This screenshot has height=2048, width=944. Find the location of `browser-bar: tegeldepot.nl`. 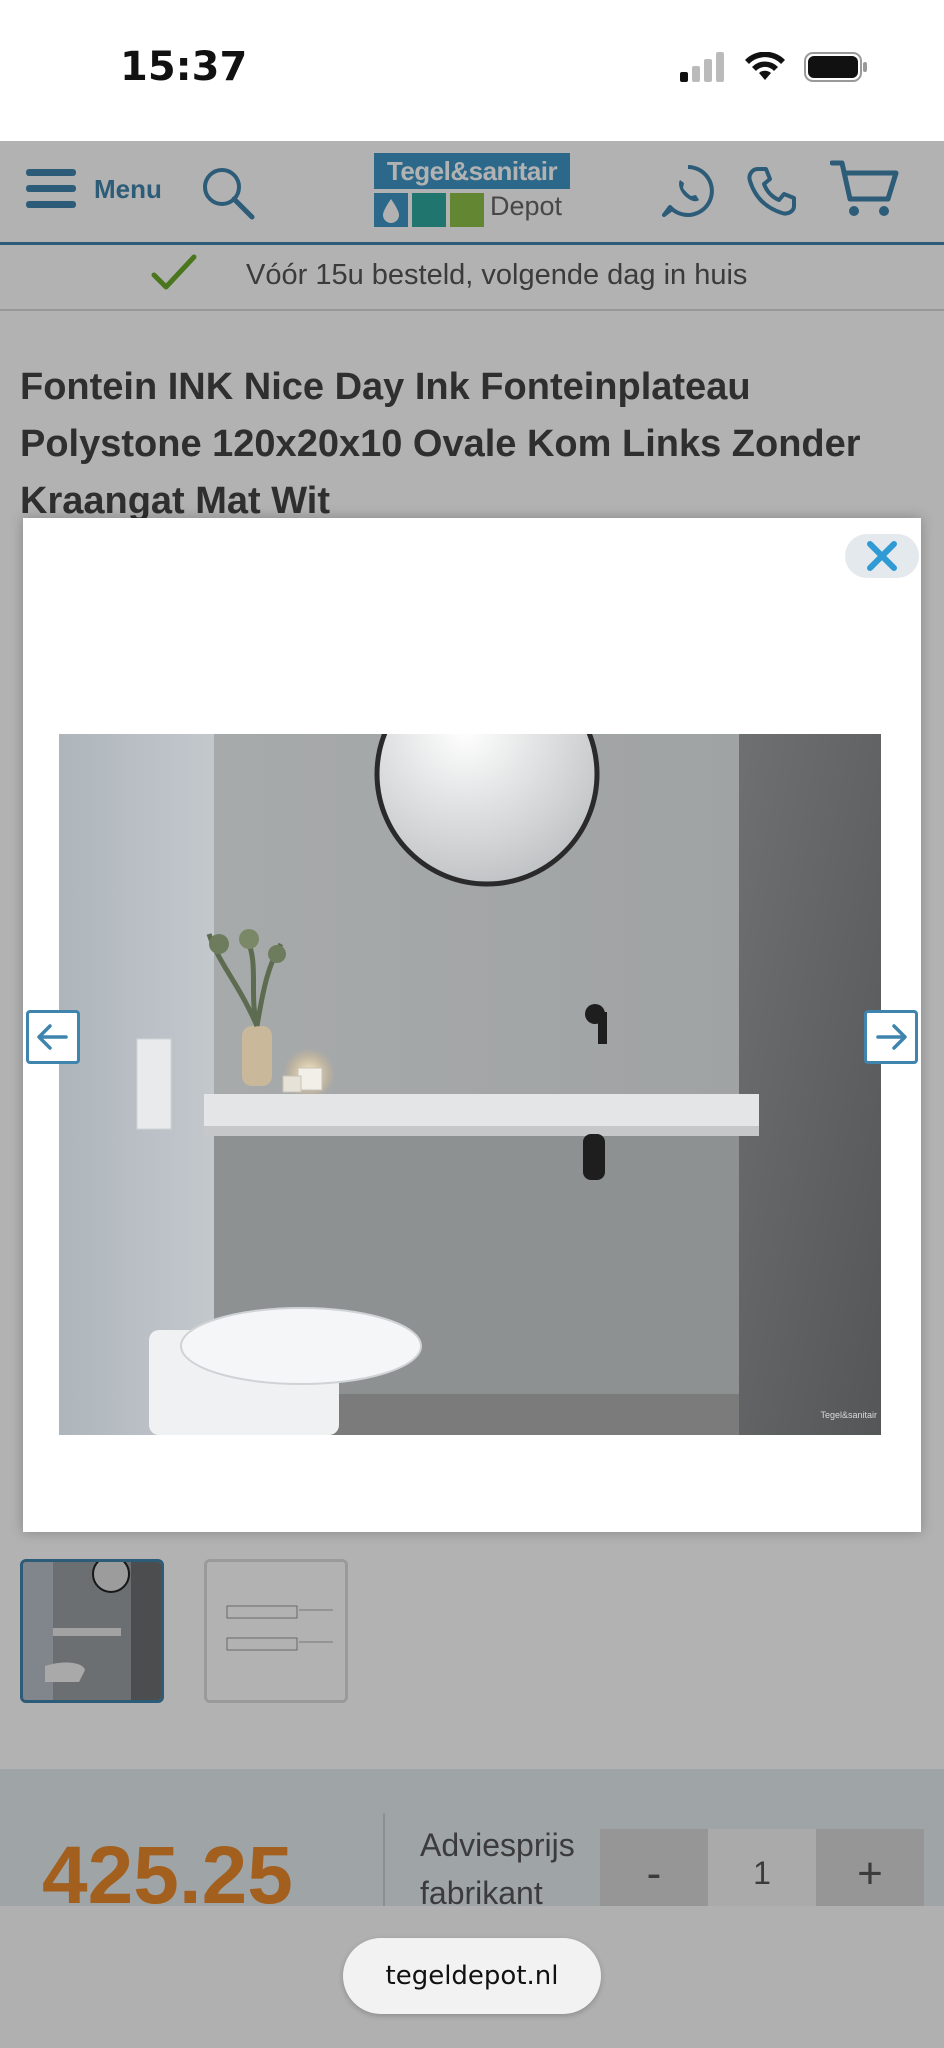

browser-bar: tegeldepot.nl is located at coordinates (472, 1977).